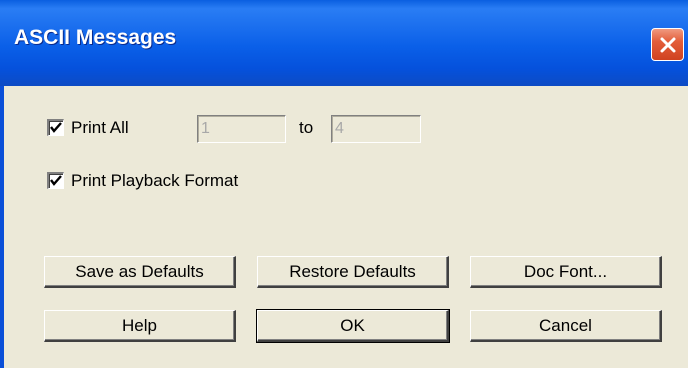 Image resolution: width=688 pixels, height=368 pixels. I want to click on close-button, so click(667, 44).